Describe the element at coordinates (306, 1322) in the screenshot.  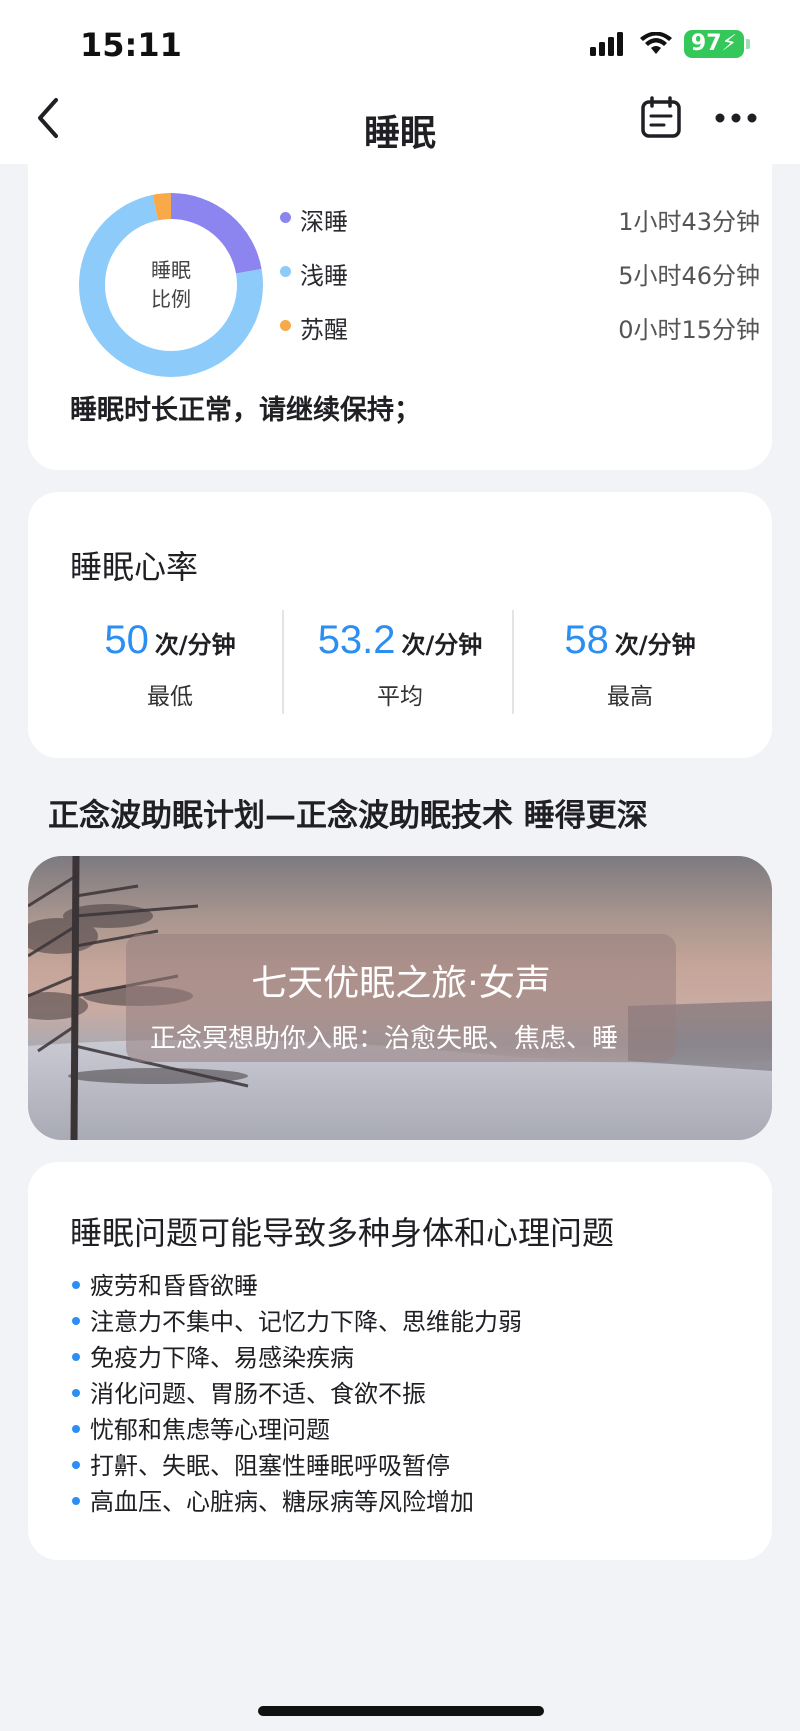
I see `list-item-text: 注意力不集中、记忆力下降、思维能力弱` at that location.